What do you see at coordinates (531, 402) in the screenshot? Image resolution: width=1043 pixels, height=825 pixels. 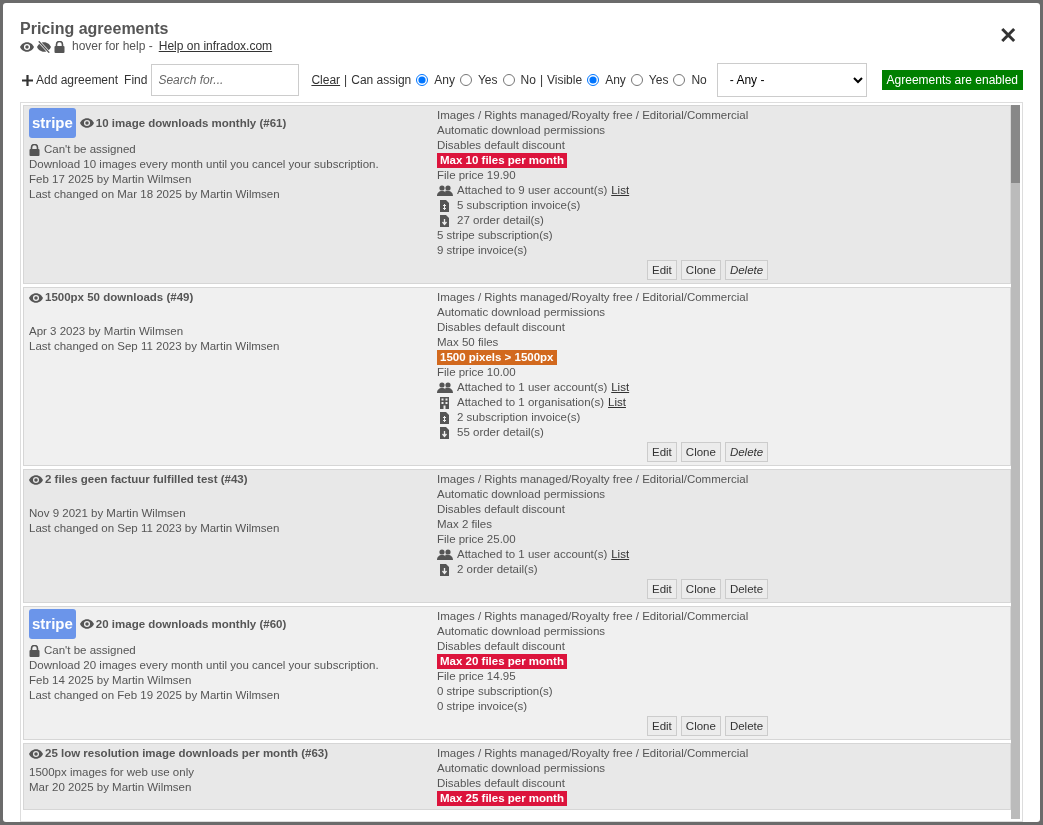 I see `attachment-text: Attached to 1 organisation(s)` at bounding box center [531, 402].